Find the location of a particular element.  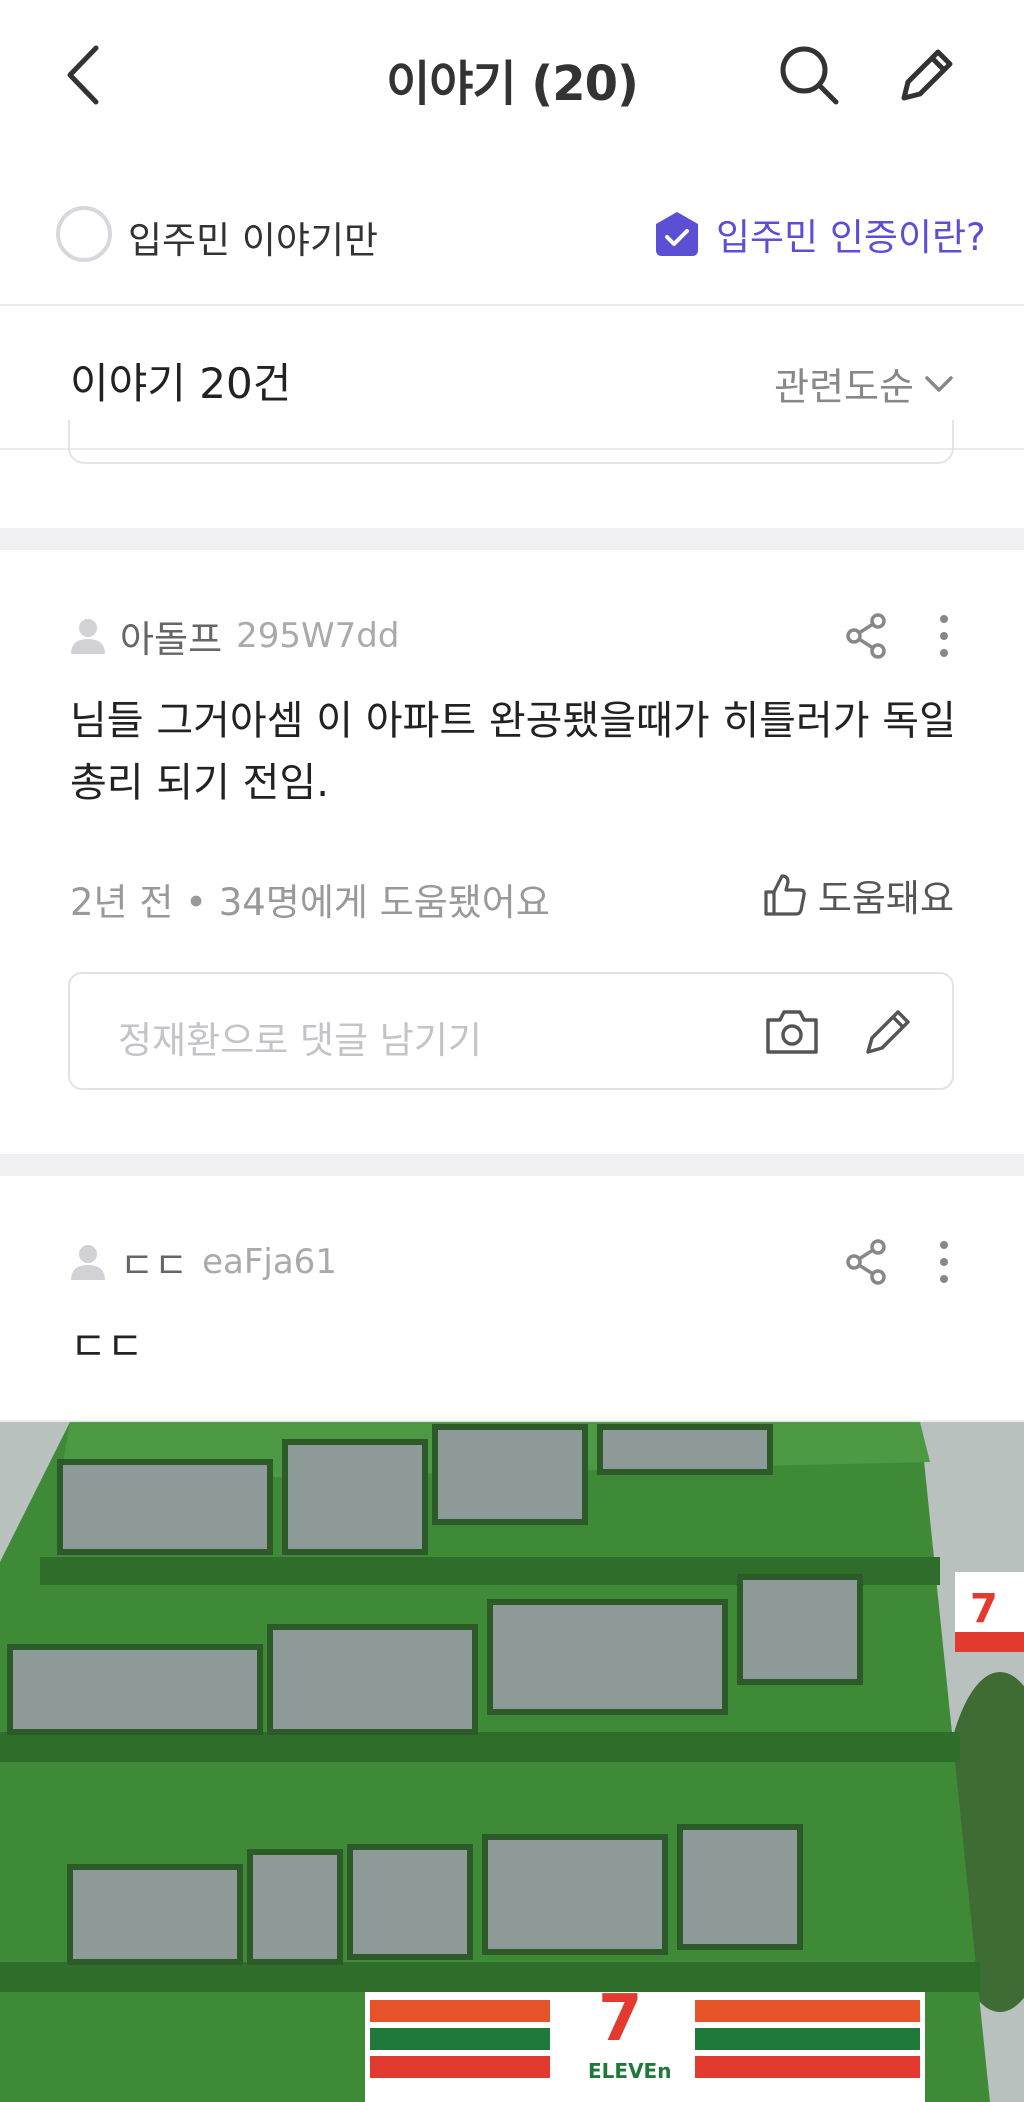

post-meta: 2년 전 • 34명에게 도움됐어요 is located at coordinates (310, 902).